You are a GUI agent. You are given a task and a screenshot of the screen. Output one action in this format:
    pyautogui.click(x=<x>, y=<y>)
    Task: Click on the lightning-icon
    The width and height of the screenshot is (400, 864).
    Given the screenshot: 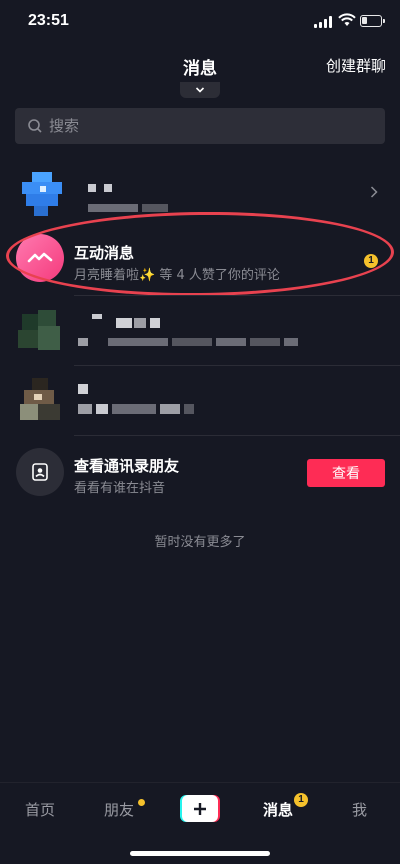 What is the action you would take?
    pyautogui.click(x=40, y=257)
    